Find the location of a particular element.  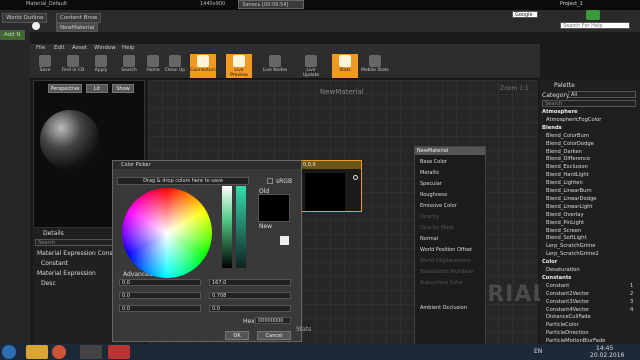

home-icon is located at coordinates (153, 61).